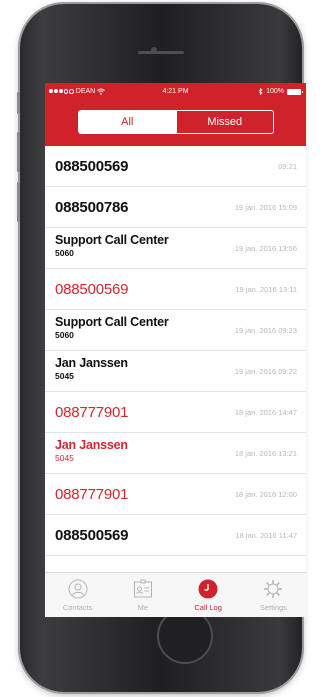  What do you see at coordinates (265, 453) in the screenshot?
I see `call-timestamp: 18 jan. 2016 13:21` at bounding box center [265, 453].